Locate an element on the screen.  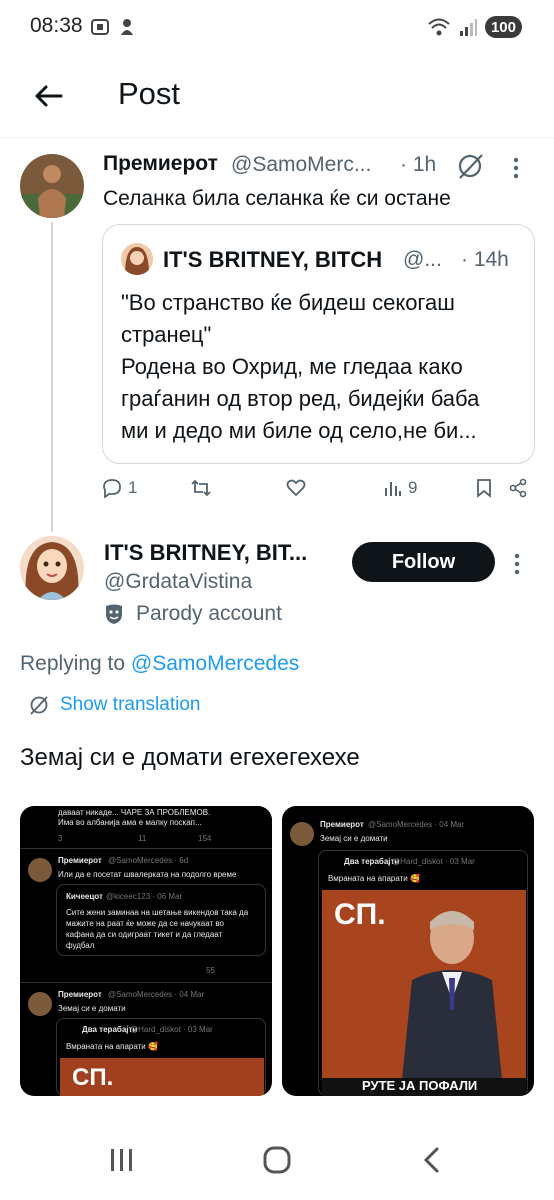
img2-t-text: Земај си е домати is located at coordinates (354, 838).